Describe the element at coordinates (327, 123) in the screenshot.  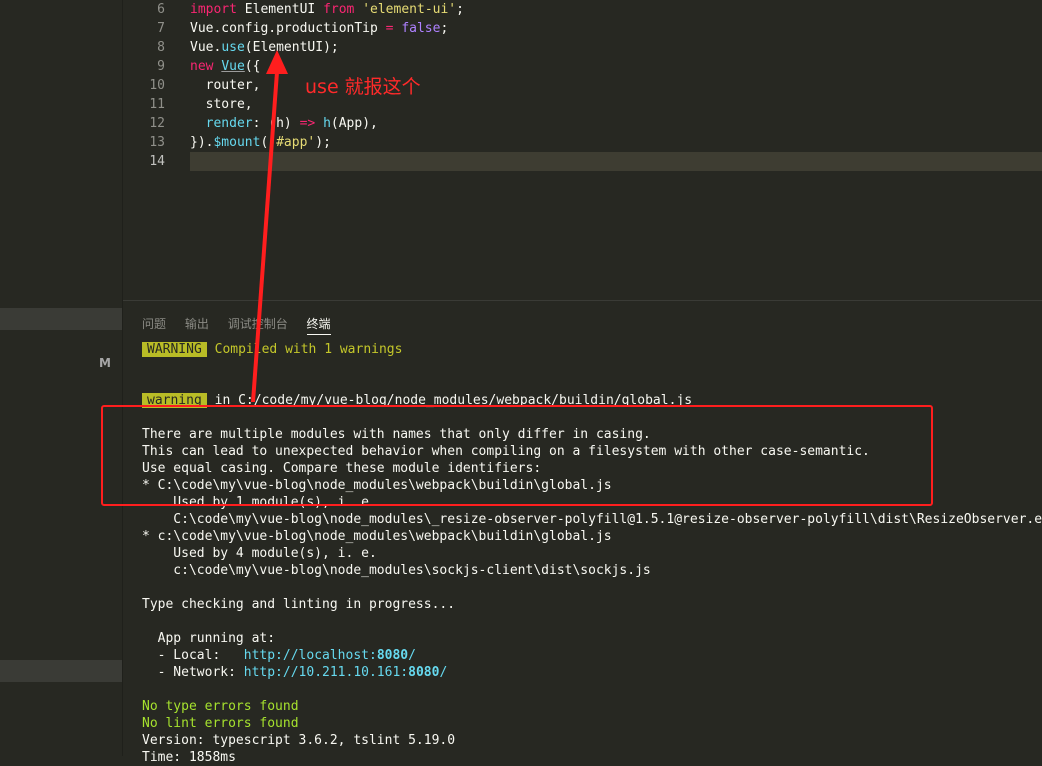
I see `code-token: h` at that location.